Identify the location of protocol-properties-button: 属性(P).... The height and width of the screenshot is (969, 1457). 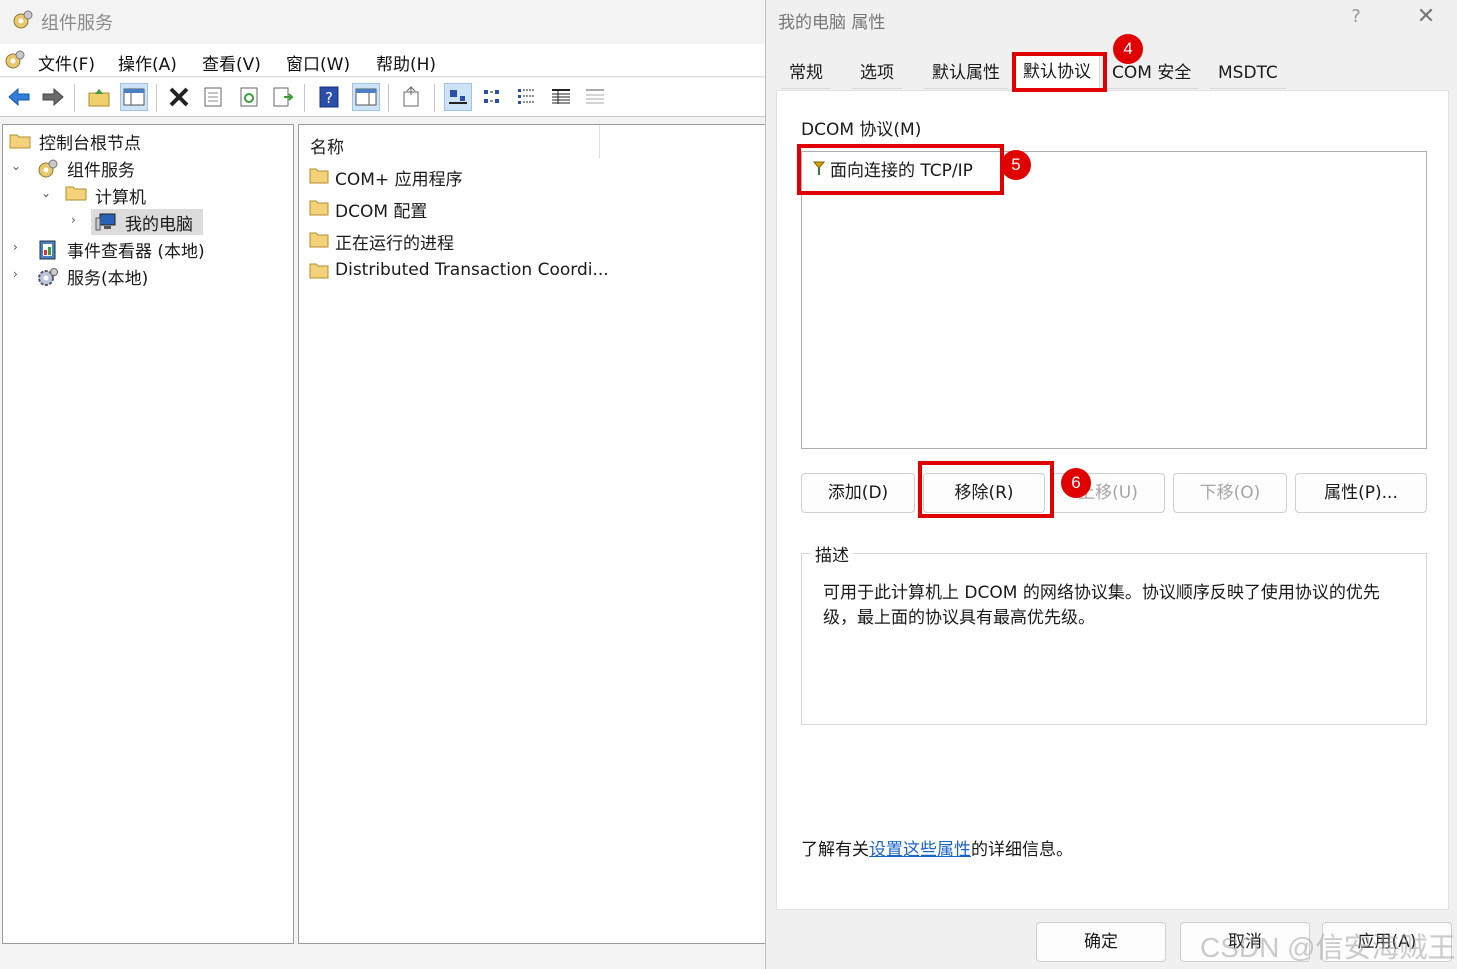
(1361, 493).